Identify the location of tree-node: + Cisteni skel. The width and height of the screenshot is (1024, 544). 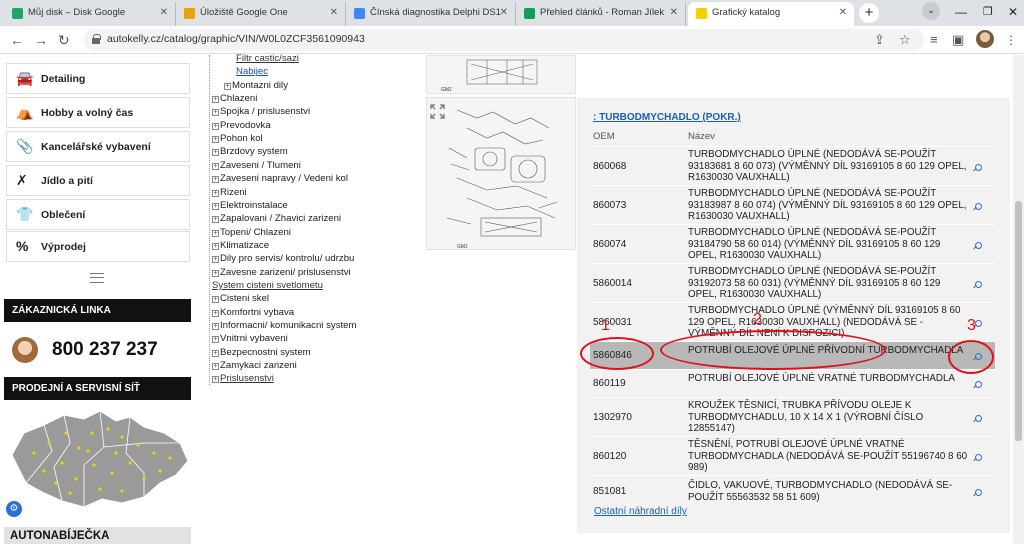
(240, 298).